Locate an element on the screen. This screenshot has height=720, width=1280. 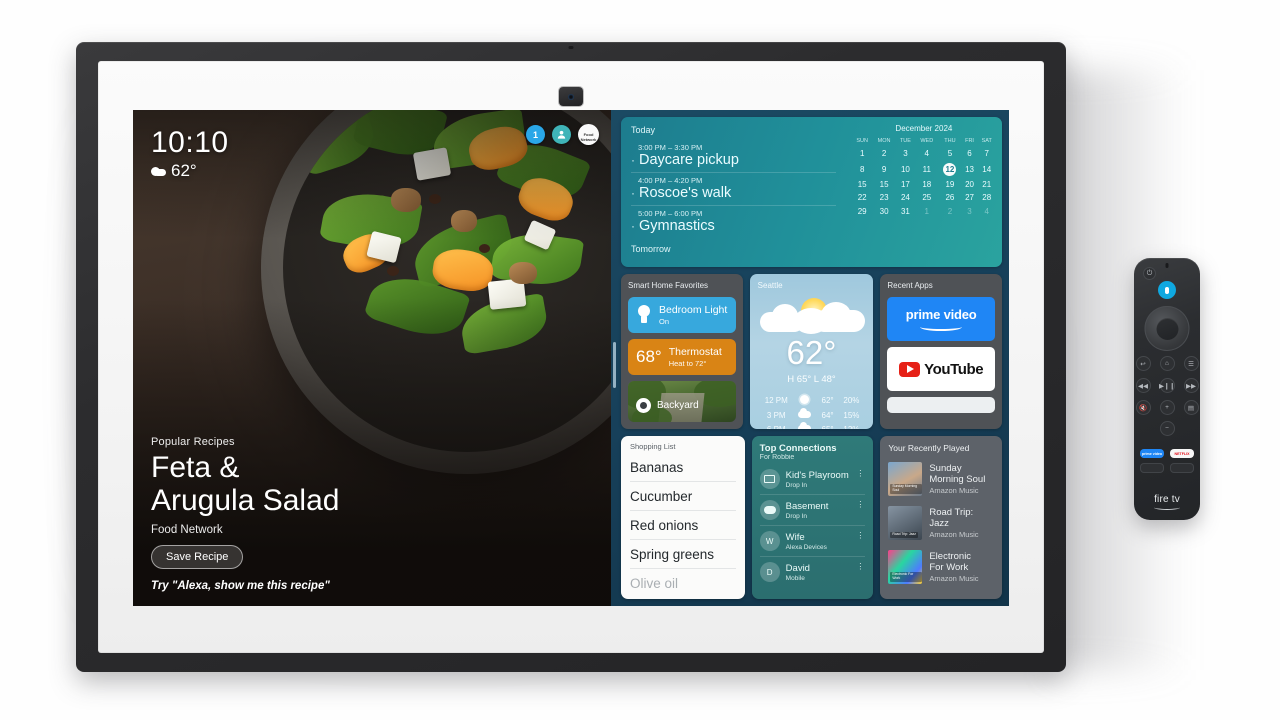
calendar-day-cell: 6 is located at coordinates (970, 153).